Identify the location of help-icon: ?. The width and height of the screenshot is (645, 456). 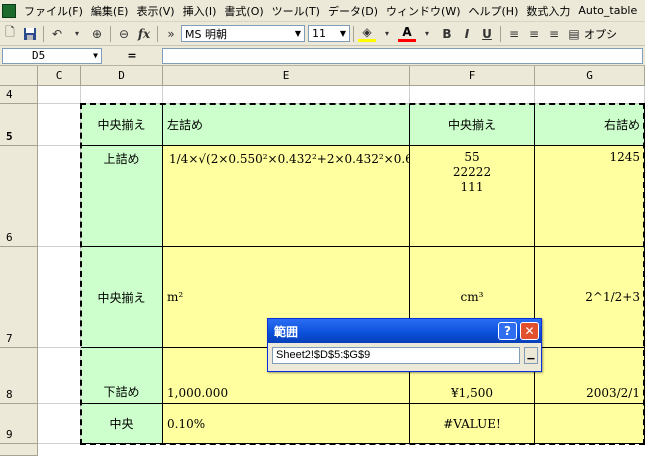
(507, 331).